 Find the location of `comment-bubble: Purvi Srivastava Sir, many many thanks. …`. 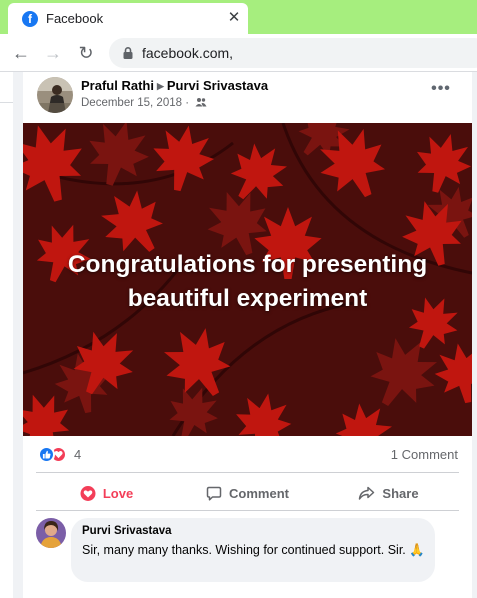

comment-bubble: Purvi Srivastava Sir, many many thanks. … is located at coordinates (253, 550).